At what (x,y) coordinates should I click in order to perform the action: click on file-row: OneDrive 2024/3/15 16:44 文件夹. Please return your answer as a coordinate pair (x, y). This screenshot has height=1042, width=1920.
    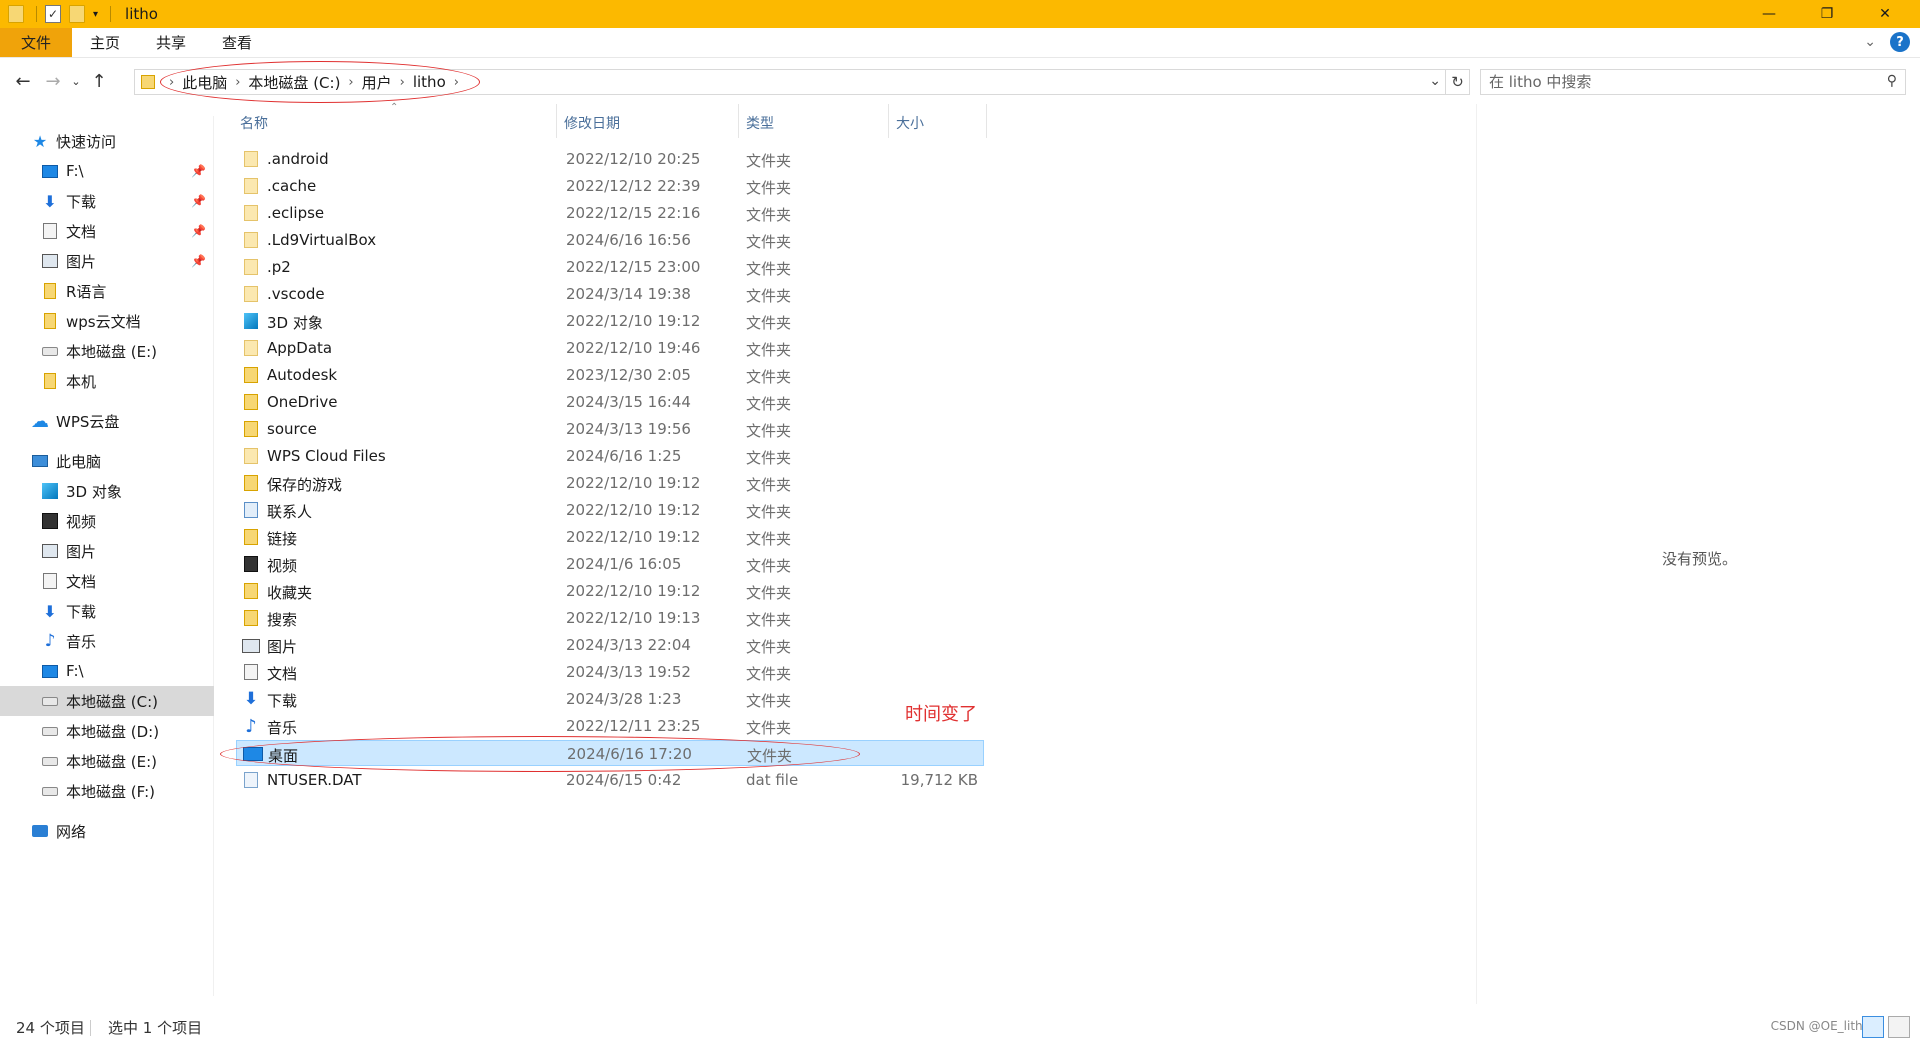
    Looking at the image, I should click on (610, 402).